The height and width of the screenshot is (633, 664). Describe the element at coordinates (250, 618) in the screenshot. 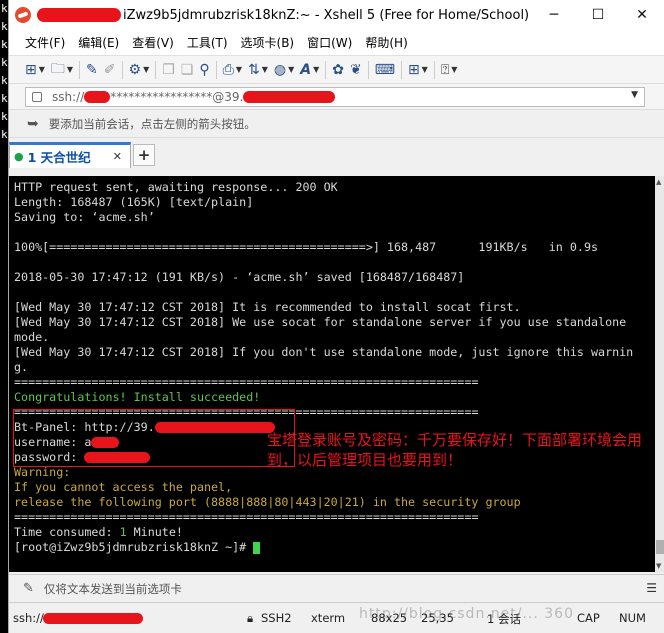

I see `lock-icon: 🔒︎` at that location.